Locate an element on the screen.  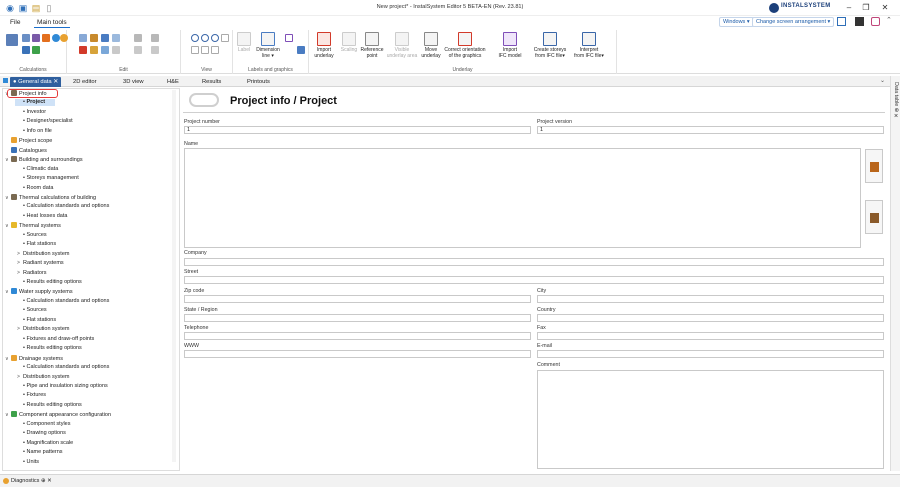
tree-item: • Designer/specialist is located at coordinates (45, 121).